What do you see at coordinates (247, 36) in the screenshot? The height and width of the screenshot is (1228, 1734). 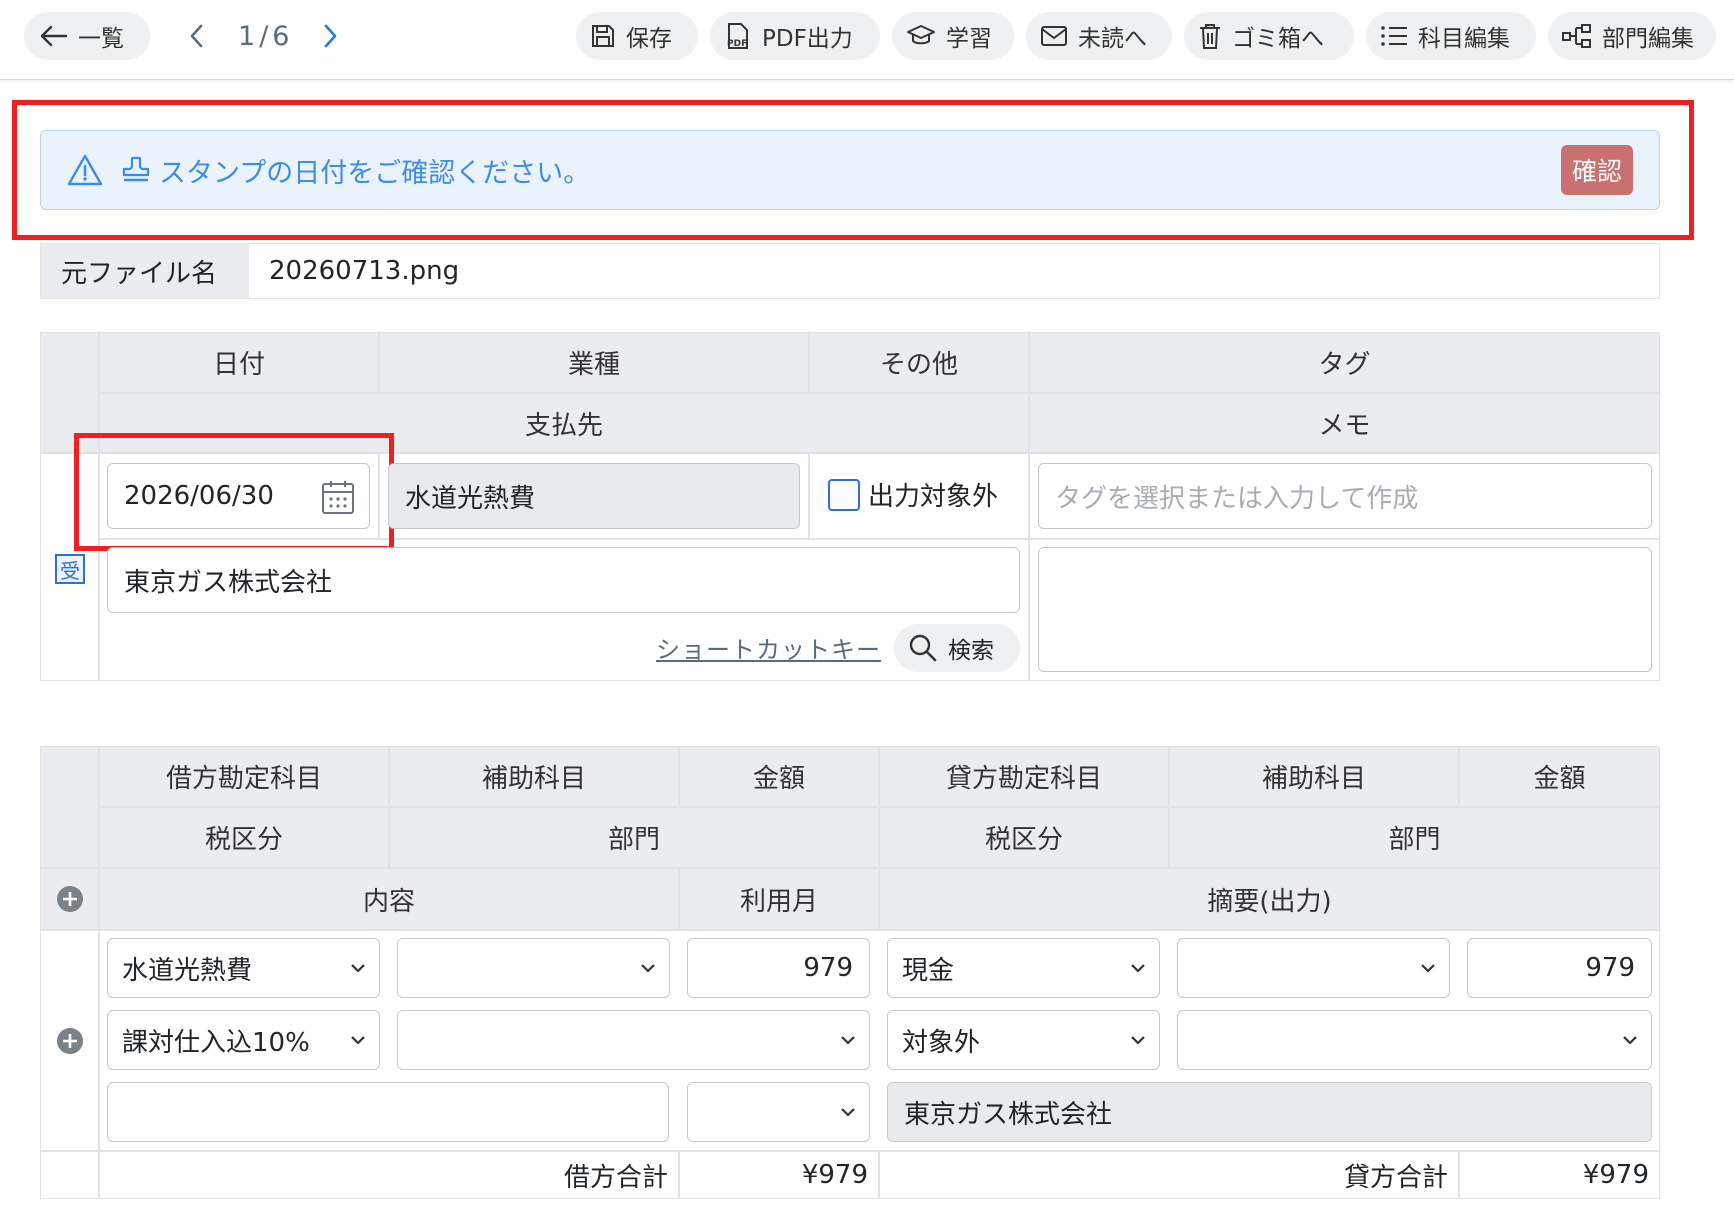 I see `page-current: 1` at bounding box center [247, 36].